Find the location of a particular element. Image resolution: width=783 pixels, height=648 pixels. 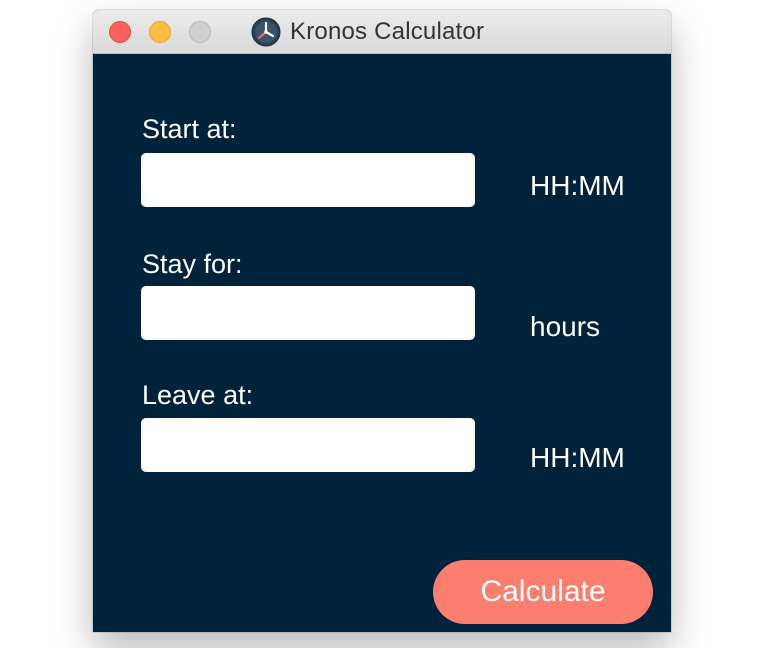

window-title-group: Kronos Calculator is located at coordinates (367, 32).